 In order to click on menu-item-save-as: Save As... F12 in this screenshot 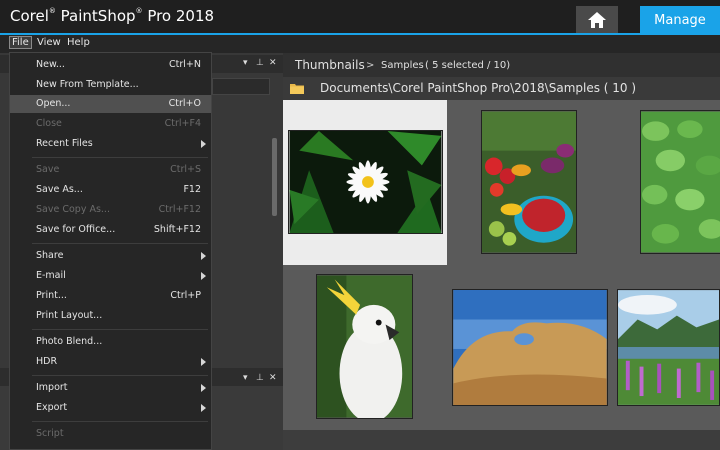, I will do `click(110, 190)`.